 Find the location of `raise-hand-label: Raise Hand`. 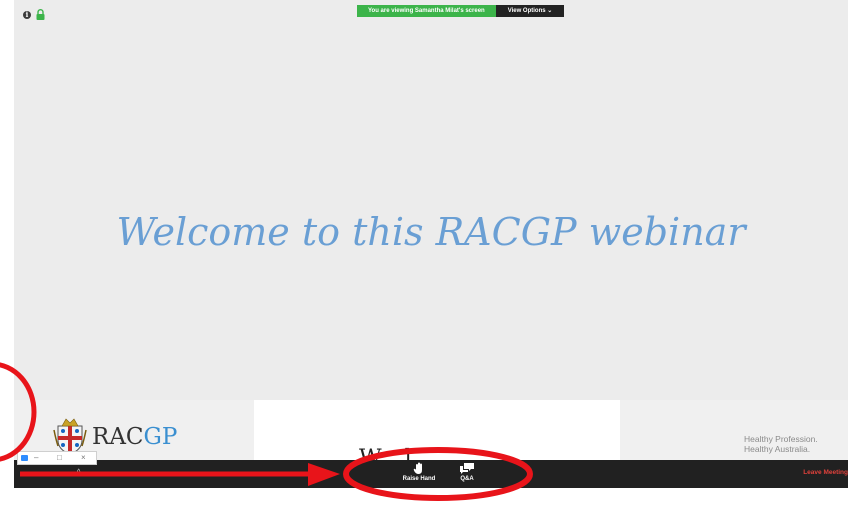

raise-hand-label: Raise Hand is located at coordinates (419, 479).